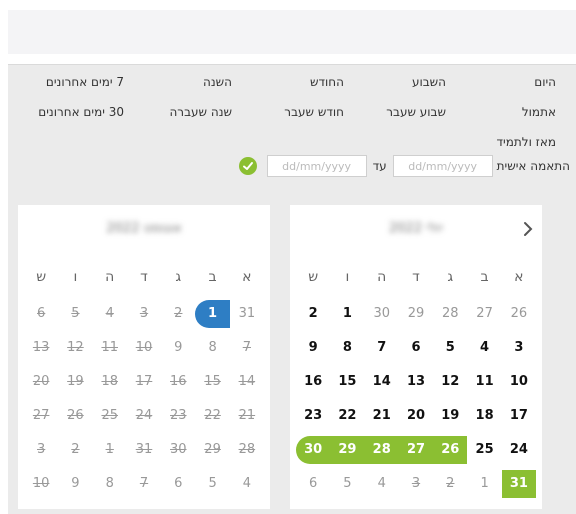 This screenshot has width=576, height=514. Describe the element at coordinates (484, 450) in the screenshot. I see `calendar-day: 25` at that location.